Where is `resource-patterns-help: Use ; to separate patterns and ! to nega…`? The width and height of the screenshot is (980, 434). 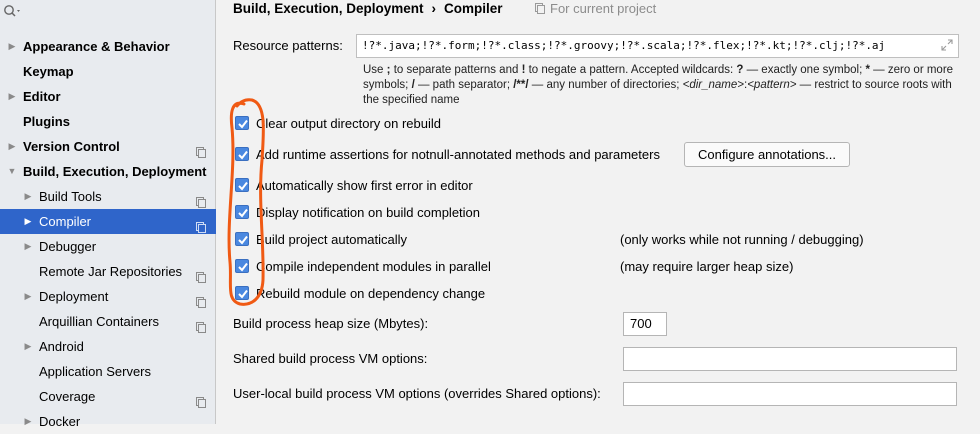 resource-patterns-help: Use ; to separate patterns and ! to nega… is located at coordinates (658, 85).